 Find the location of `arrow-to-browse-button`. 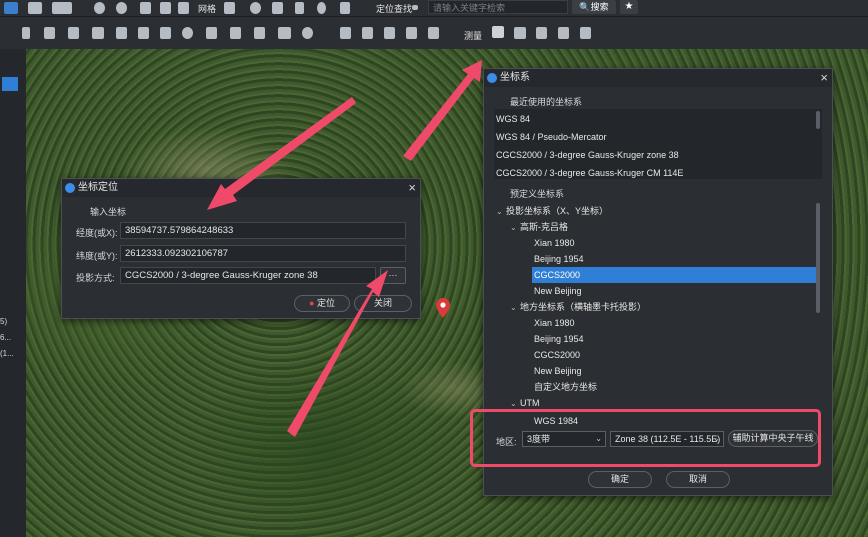

arrow-to-browse-button is located at coordinates (337, 353).